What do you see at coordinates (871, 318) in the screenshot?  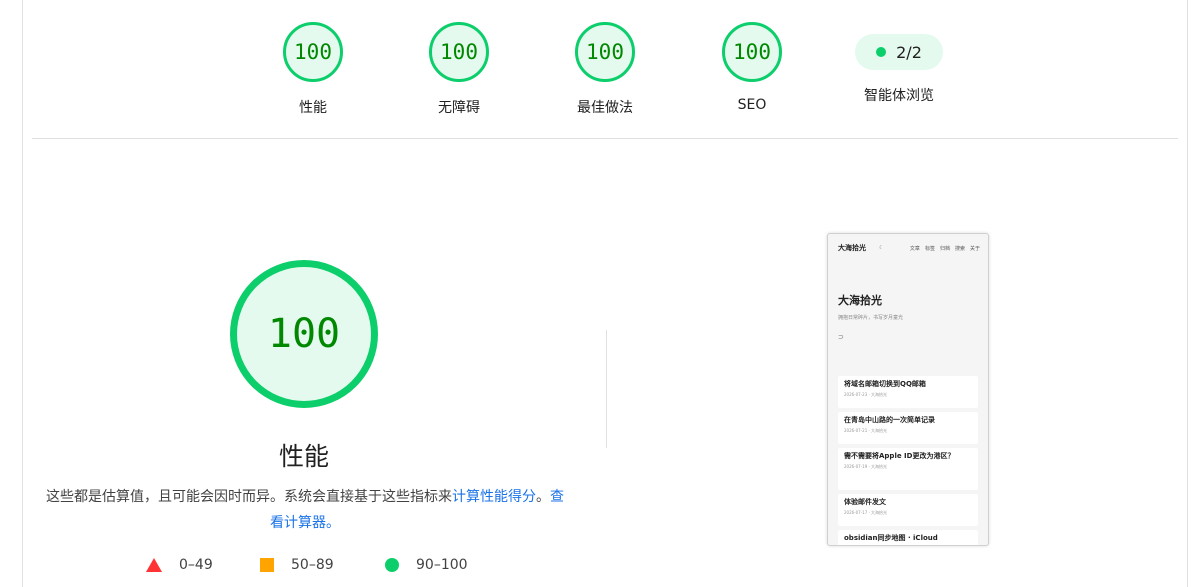 I see `thumb-hero-subtitle: 拥抱日常碎片，书写岁月童光` at bounding box center [871, 318].